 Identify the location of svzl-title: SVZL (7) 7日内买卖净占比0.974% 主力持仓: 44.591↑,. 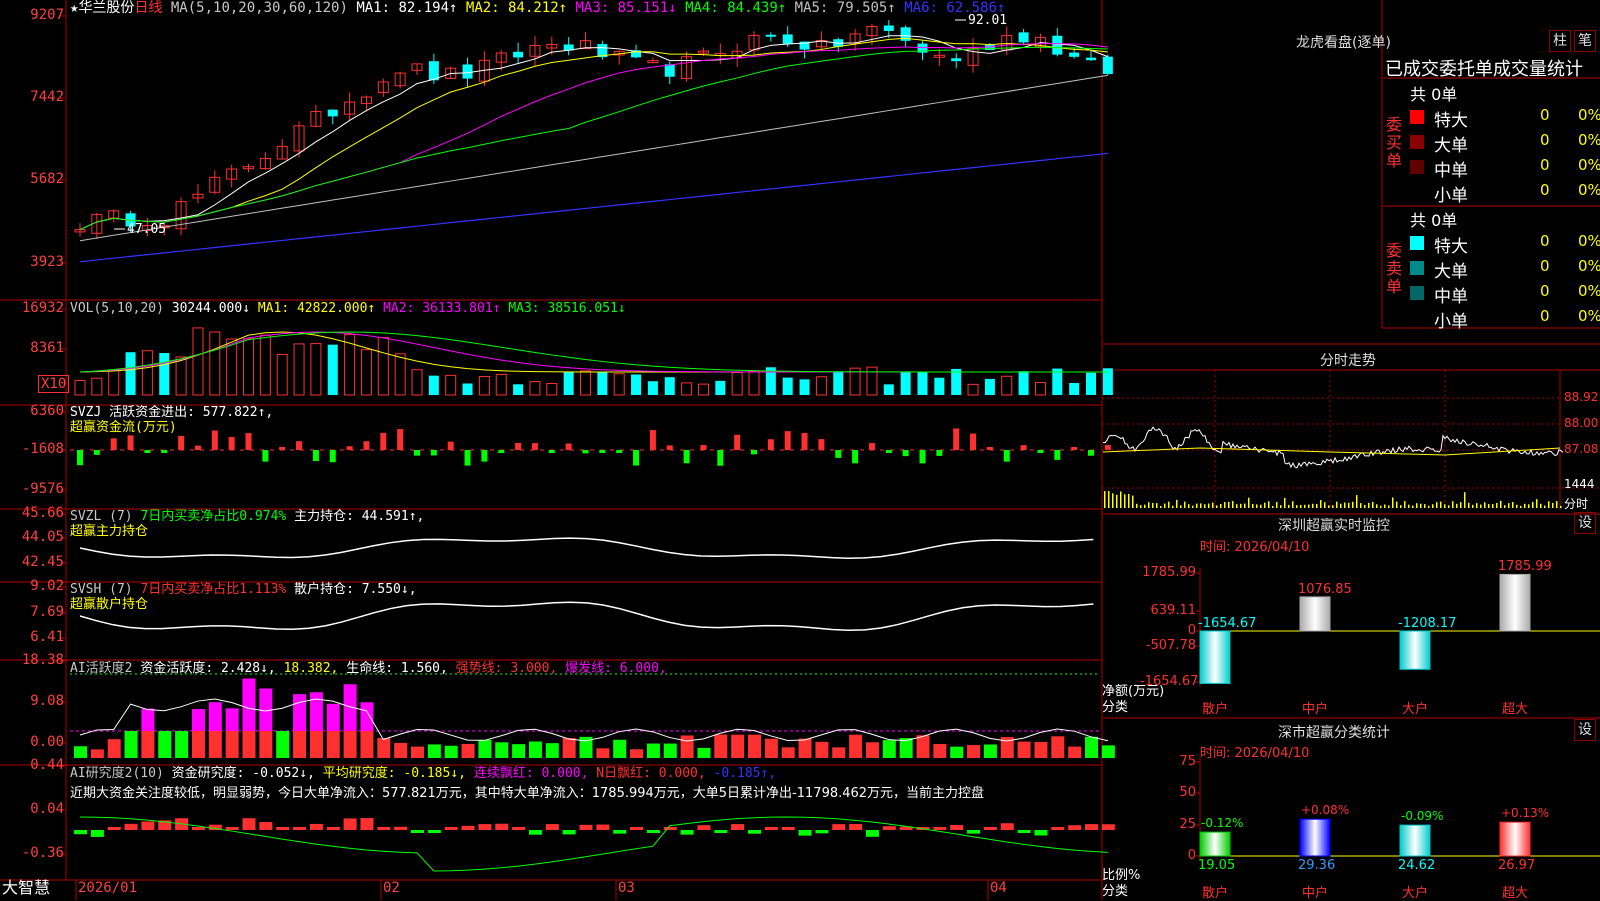
(247, 516).